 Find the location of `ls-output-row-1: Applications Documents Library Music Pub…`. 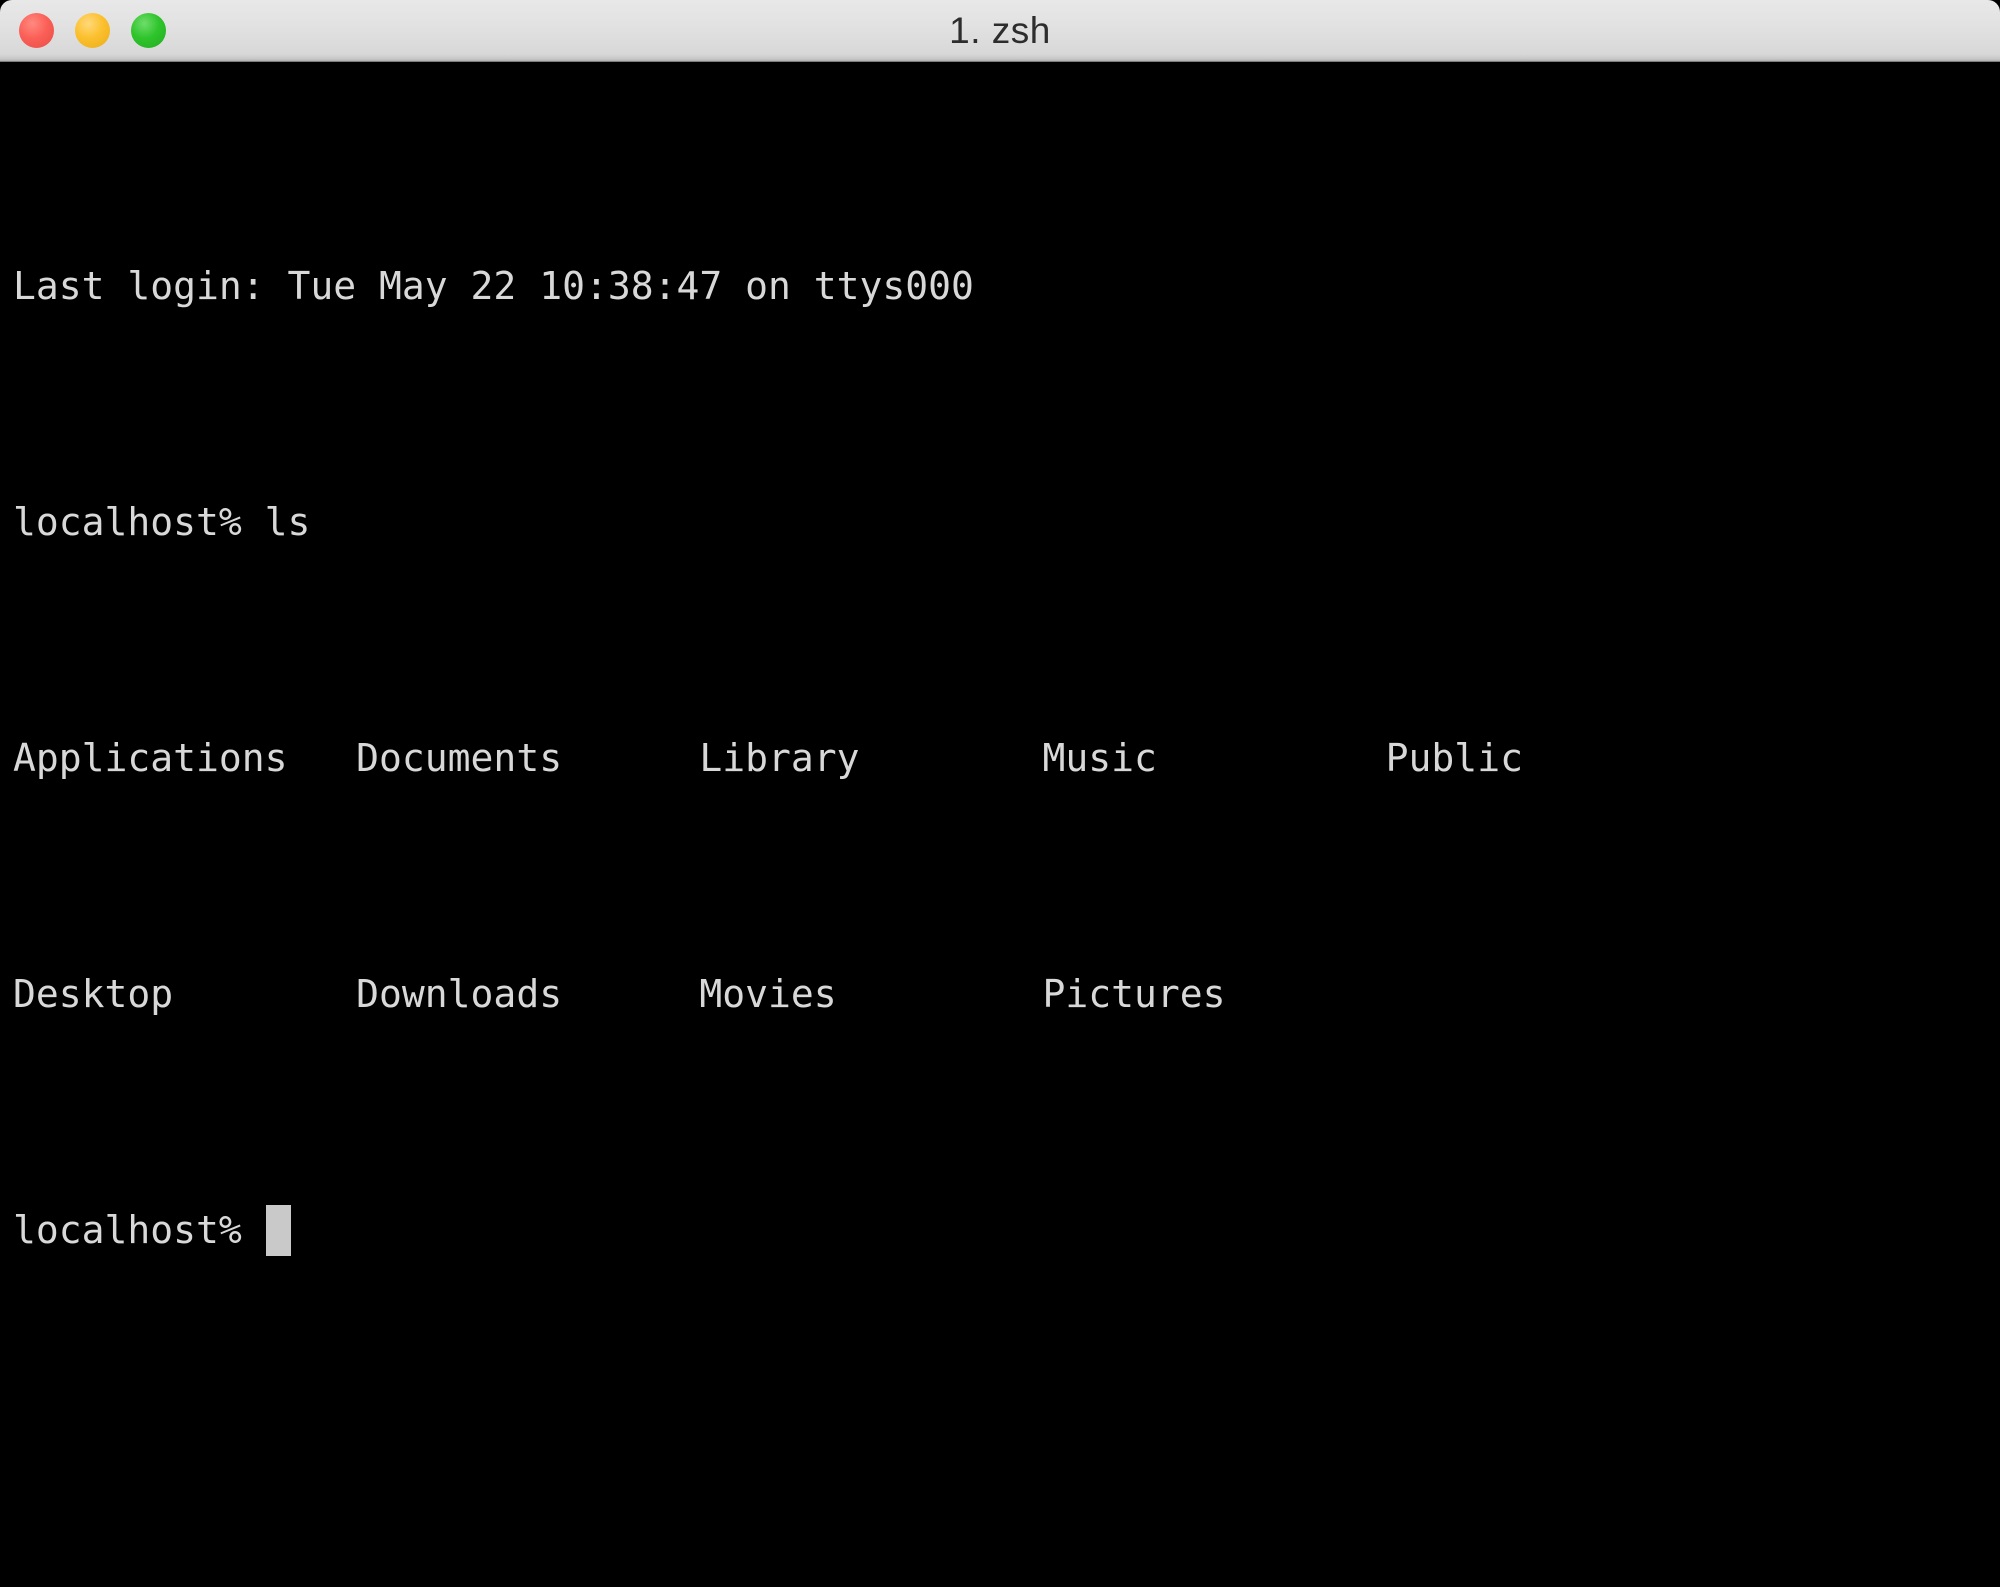

ls-output-row-1: Applications Documents Library Music Pub… is located at coordinates (768, 758).